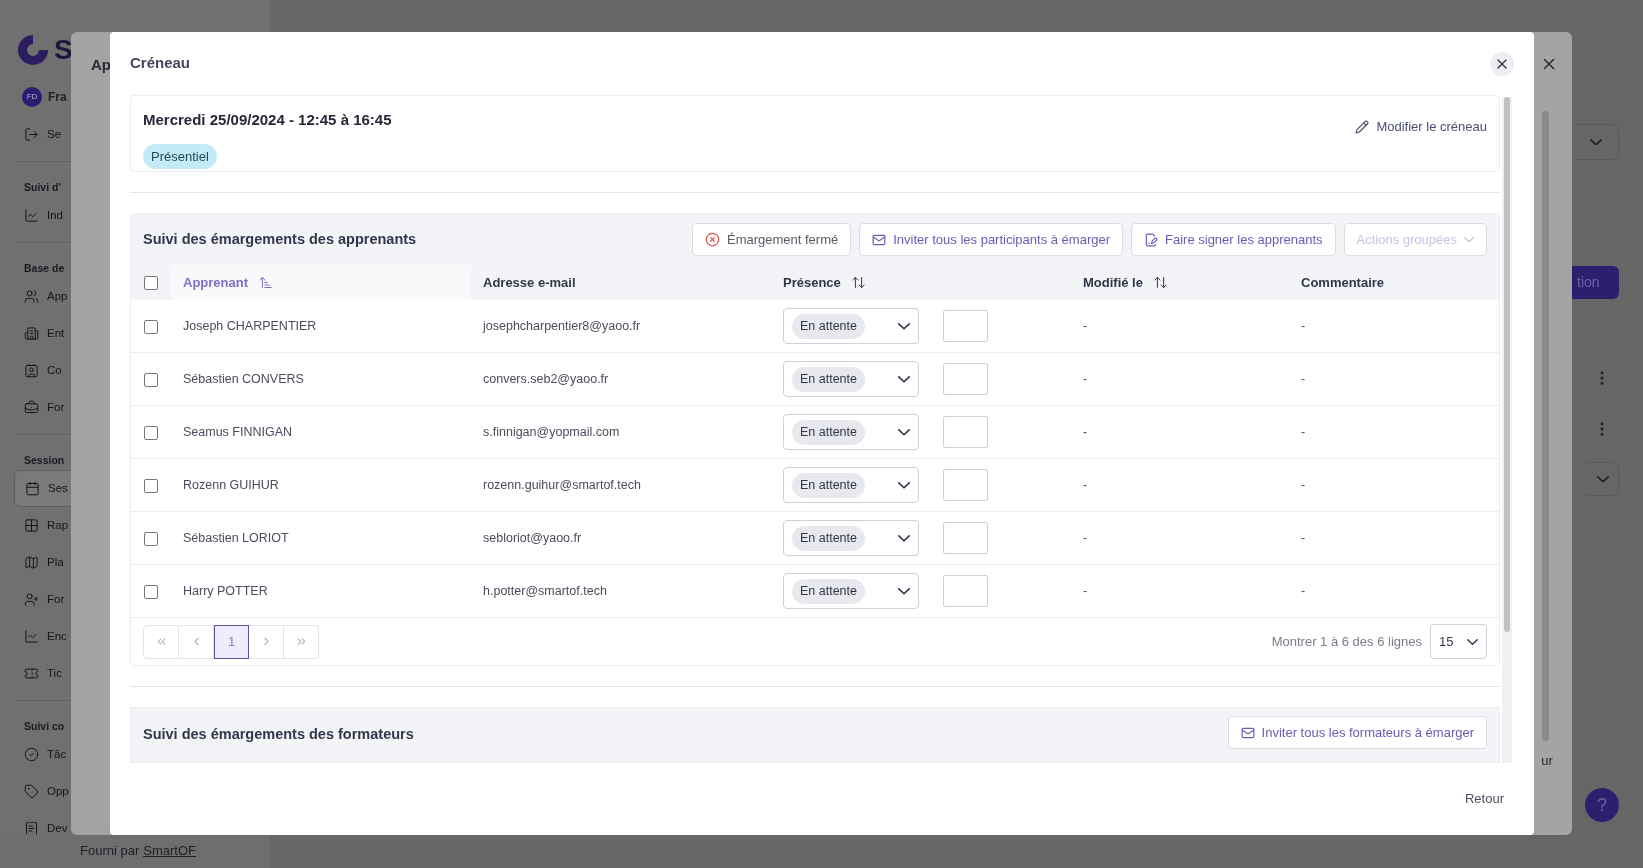 The image size is (1643, 868). Describe the element at coordinates (243, 378) in the screenshot. I see `table-cell: Sébastien CONVERS` at that location.